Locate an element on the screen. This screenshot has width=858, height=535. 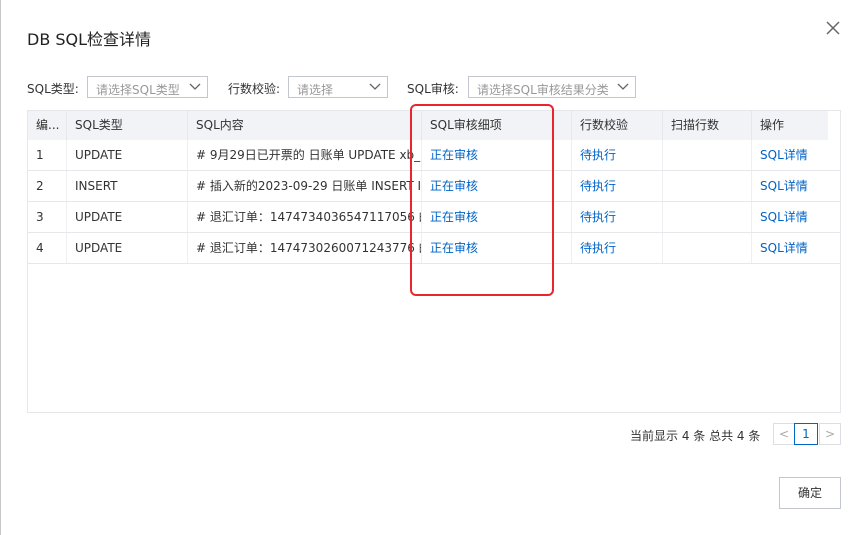
table-header: 编... SQL类型 SQL内容 SQL审核细项 行数校验 扫描行数 操作 is located at coordinates (428, 125).